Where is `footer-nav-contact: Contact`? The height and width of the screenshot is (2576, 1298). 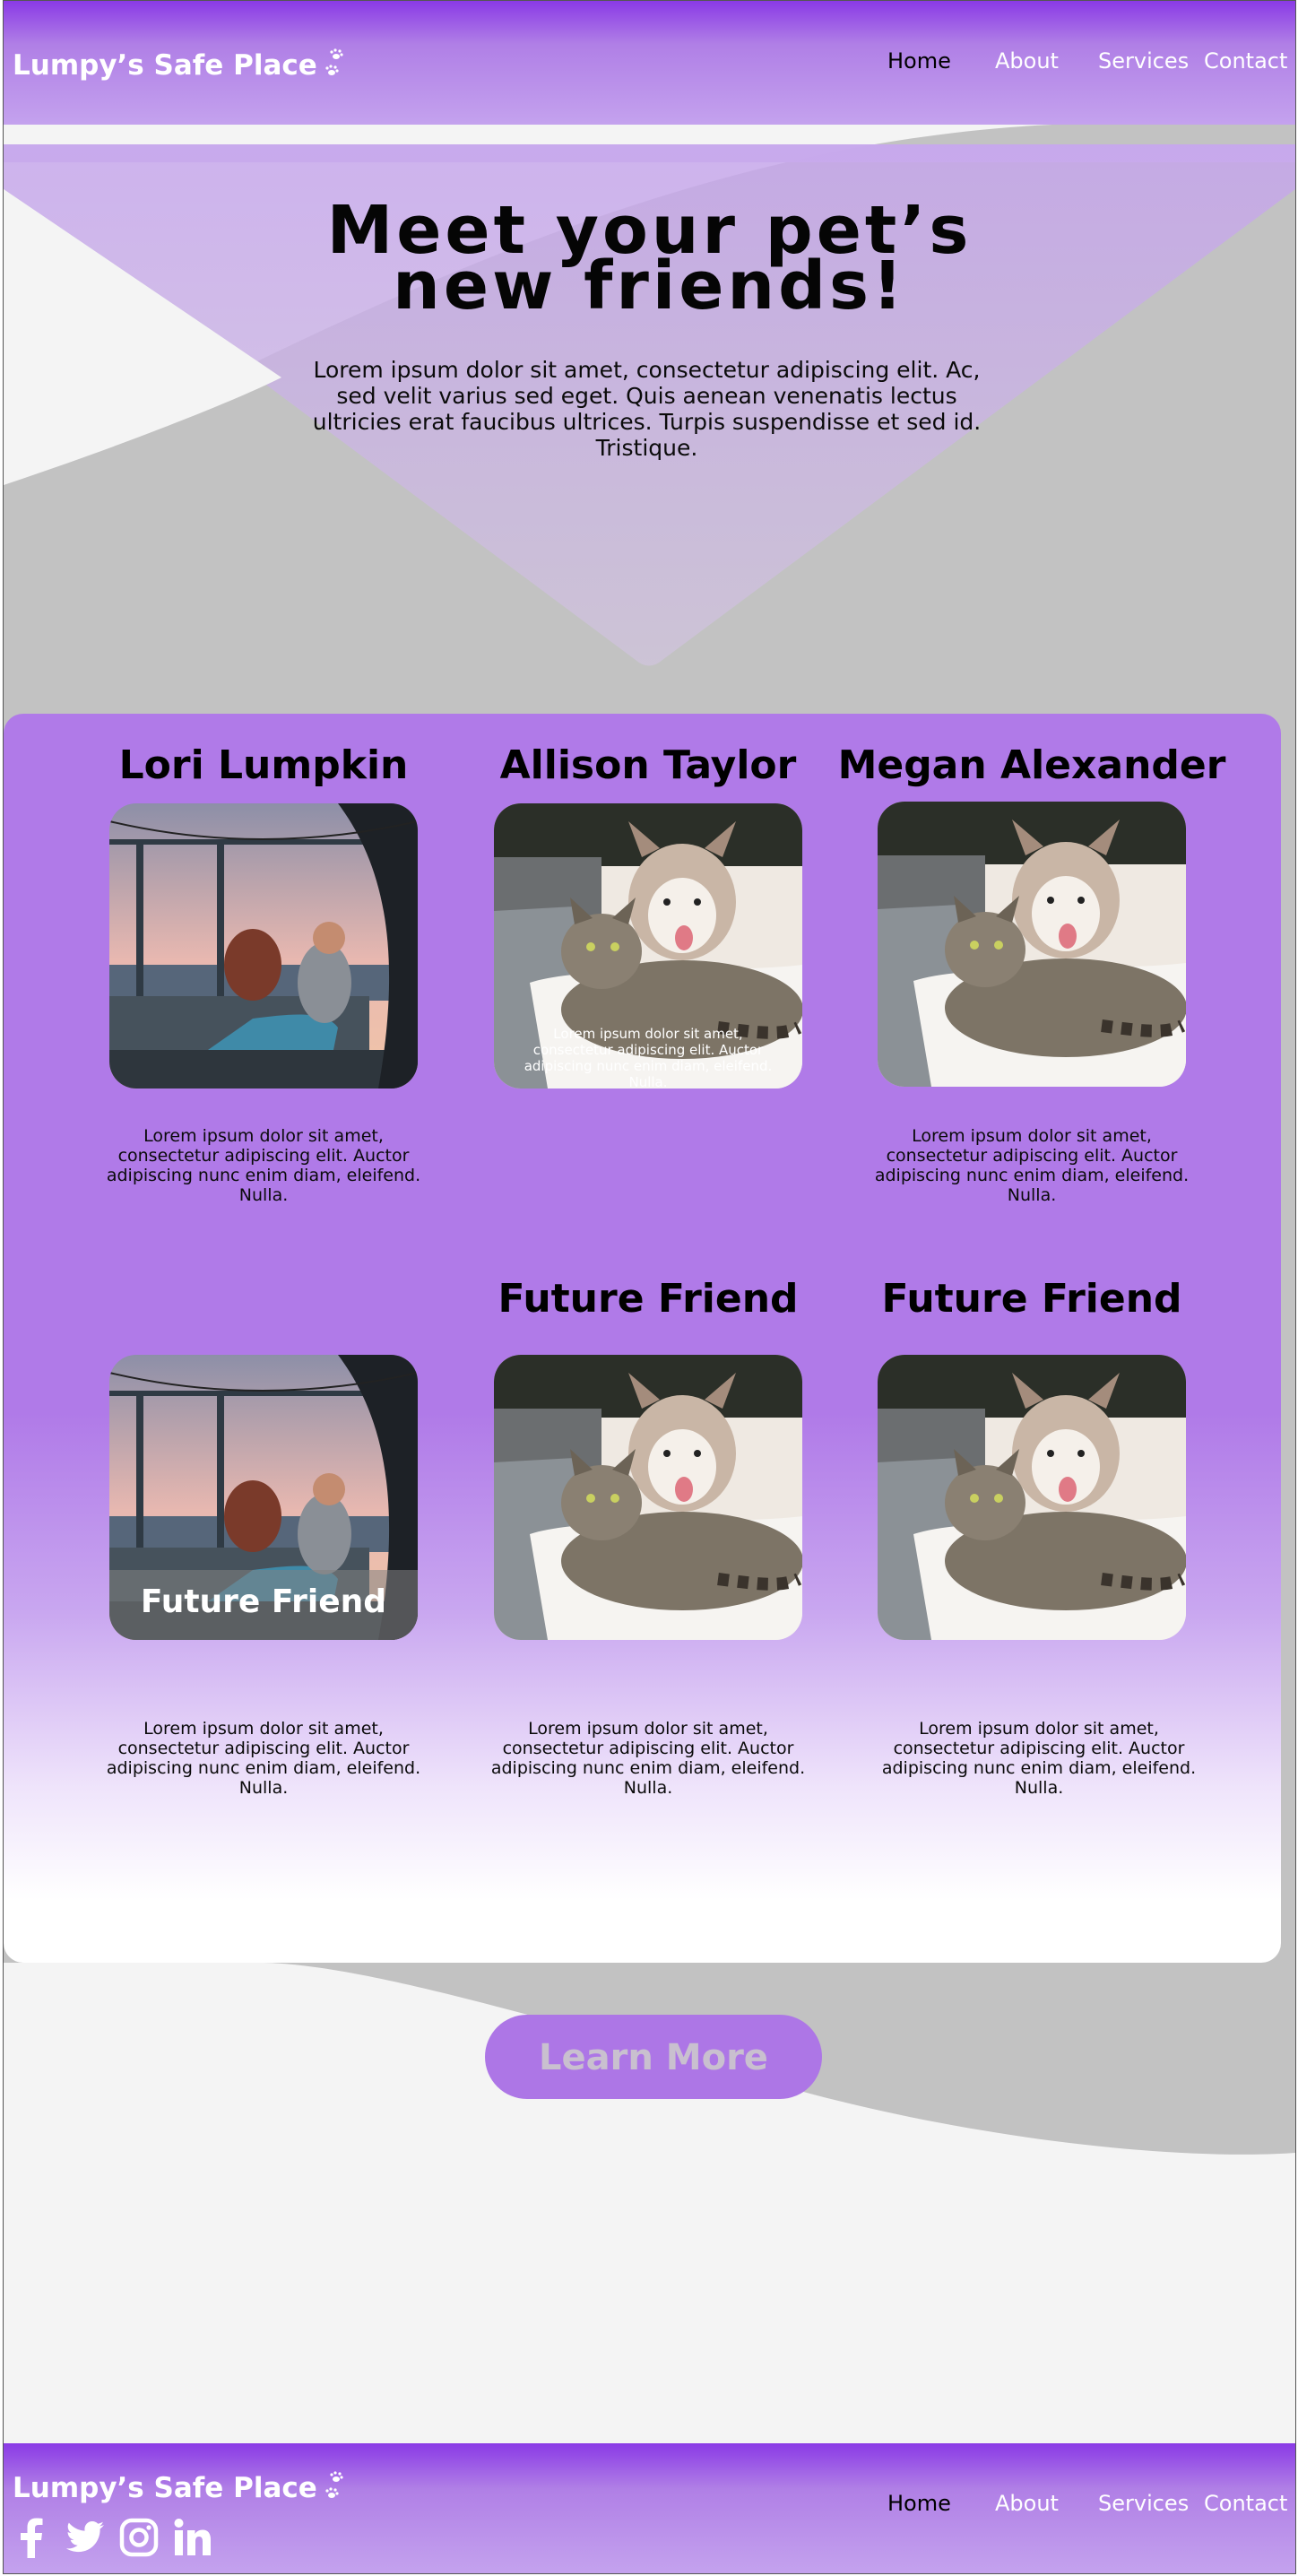
footer-nav-contact: Contact is located at coordinates (1245, 2503).